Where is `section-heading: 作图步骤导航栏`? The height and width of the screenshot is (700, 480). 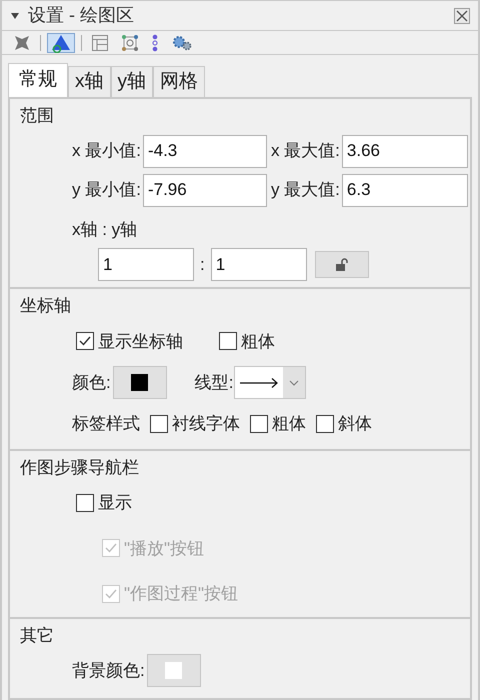 section-heading: 作图步骤导航栏 is located at coordinates (80, 467).